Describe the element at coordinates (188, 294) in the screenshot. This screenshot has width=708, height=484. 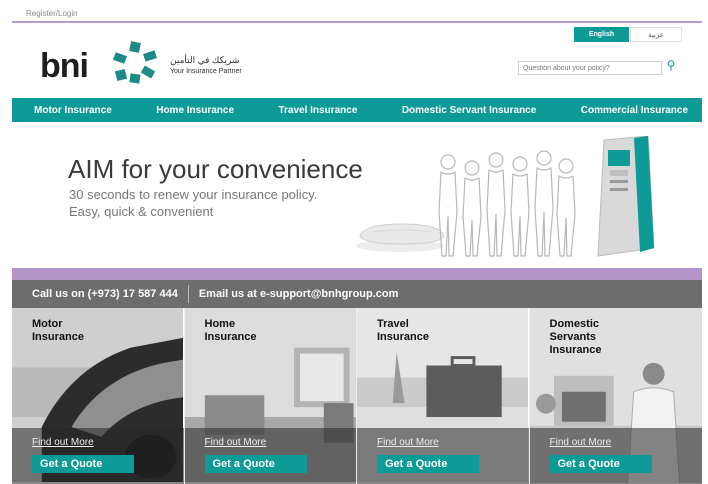
I see `contact-separator` at that location.